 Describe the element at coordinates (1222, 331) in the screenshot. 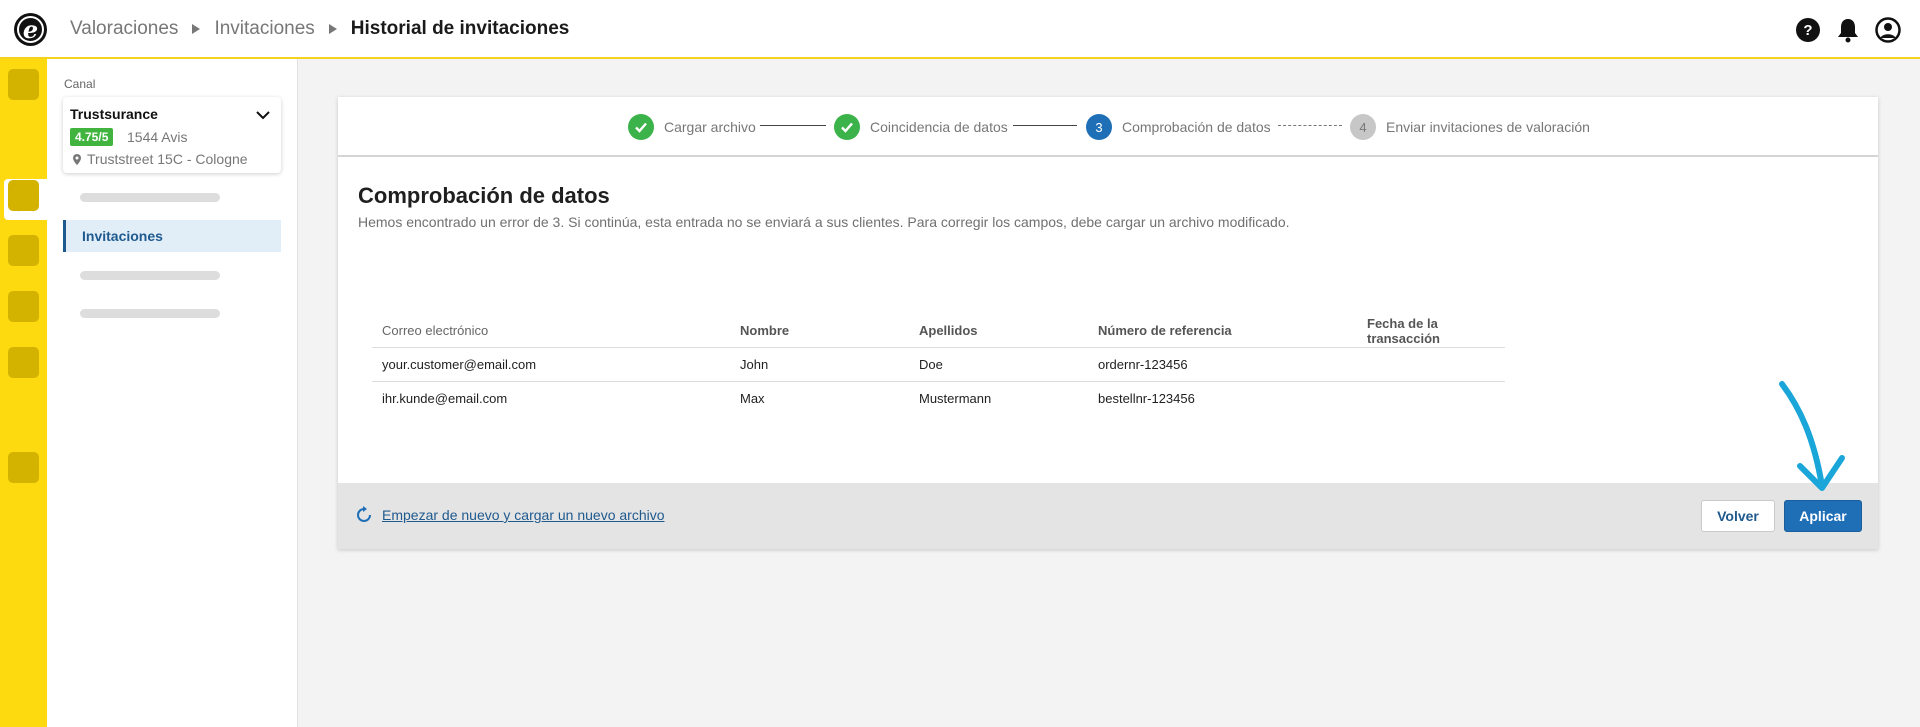

I see `column-header: Número de referencia` at that location.